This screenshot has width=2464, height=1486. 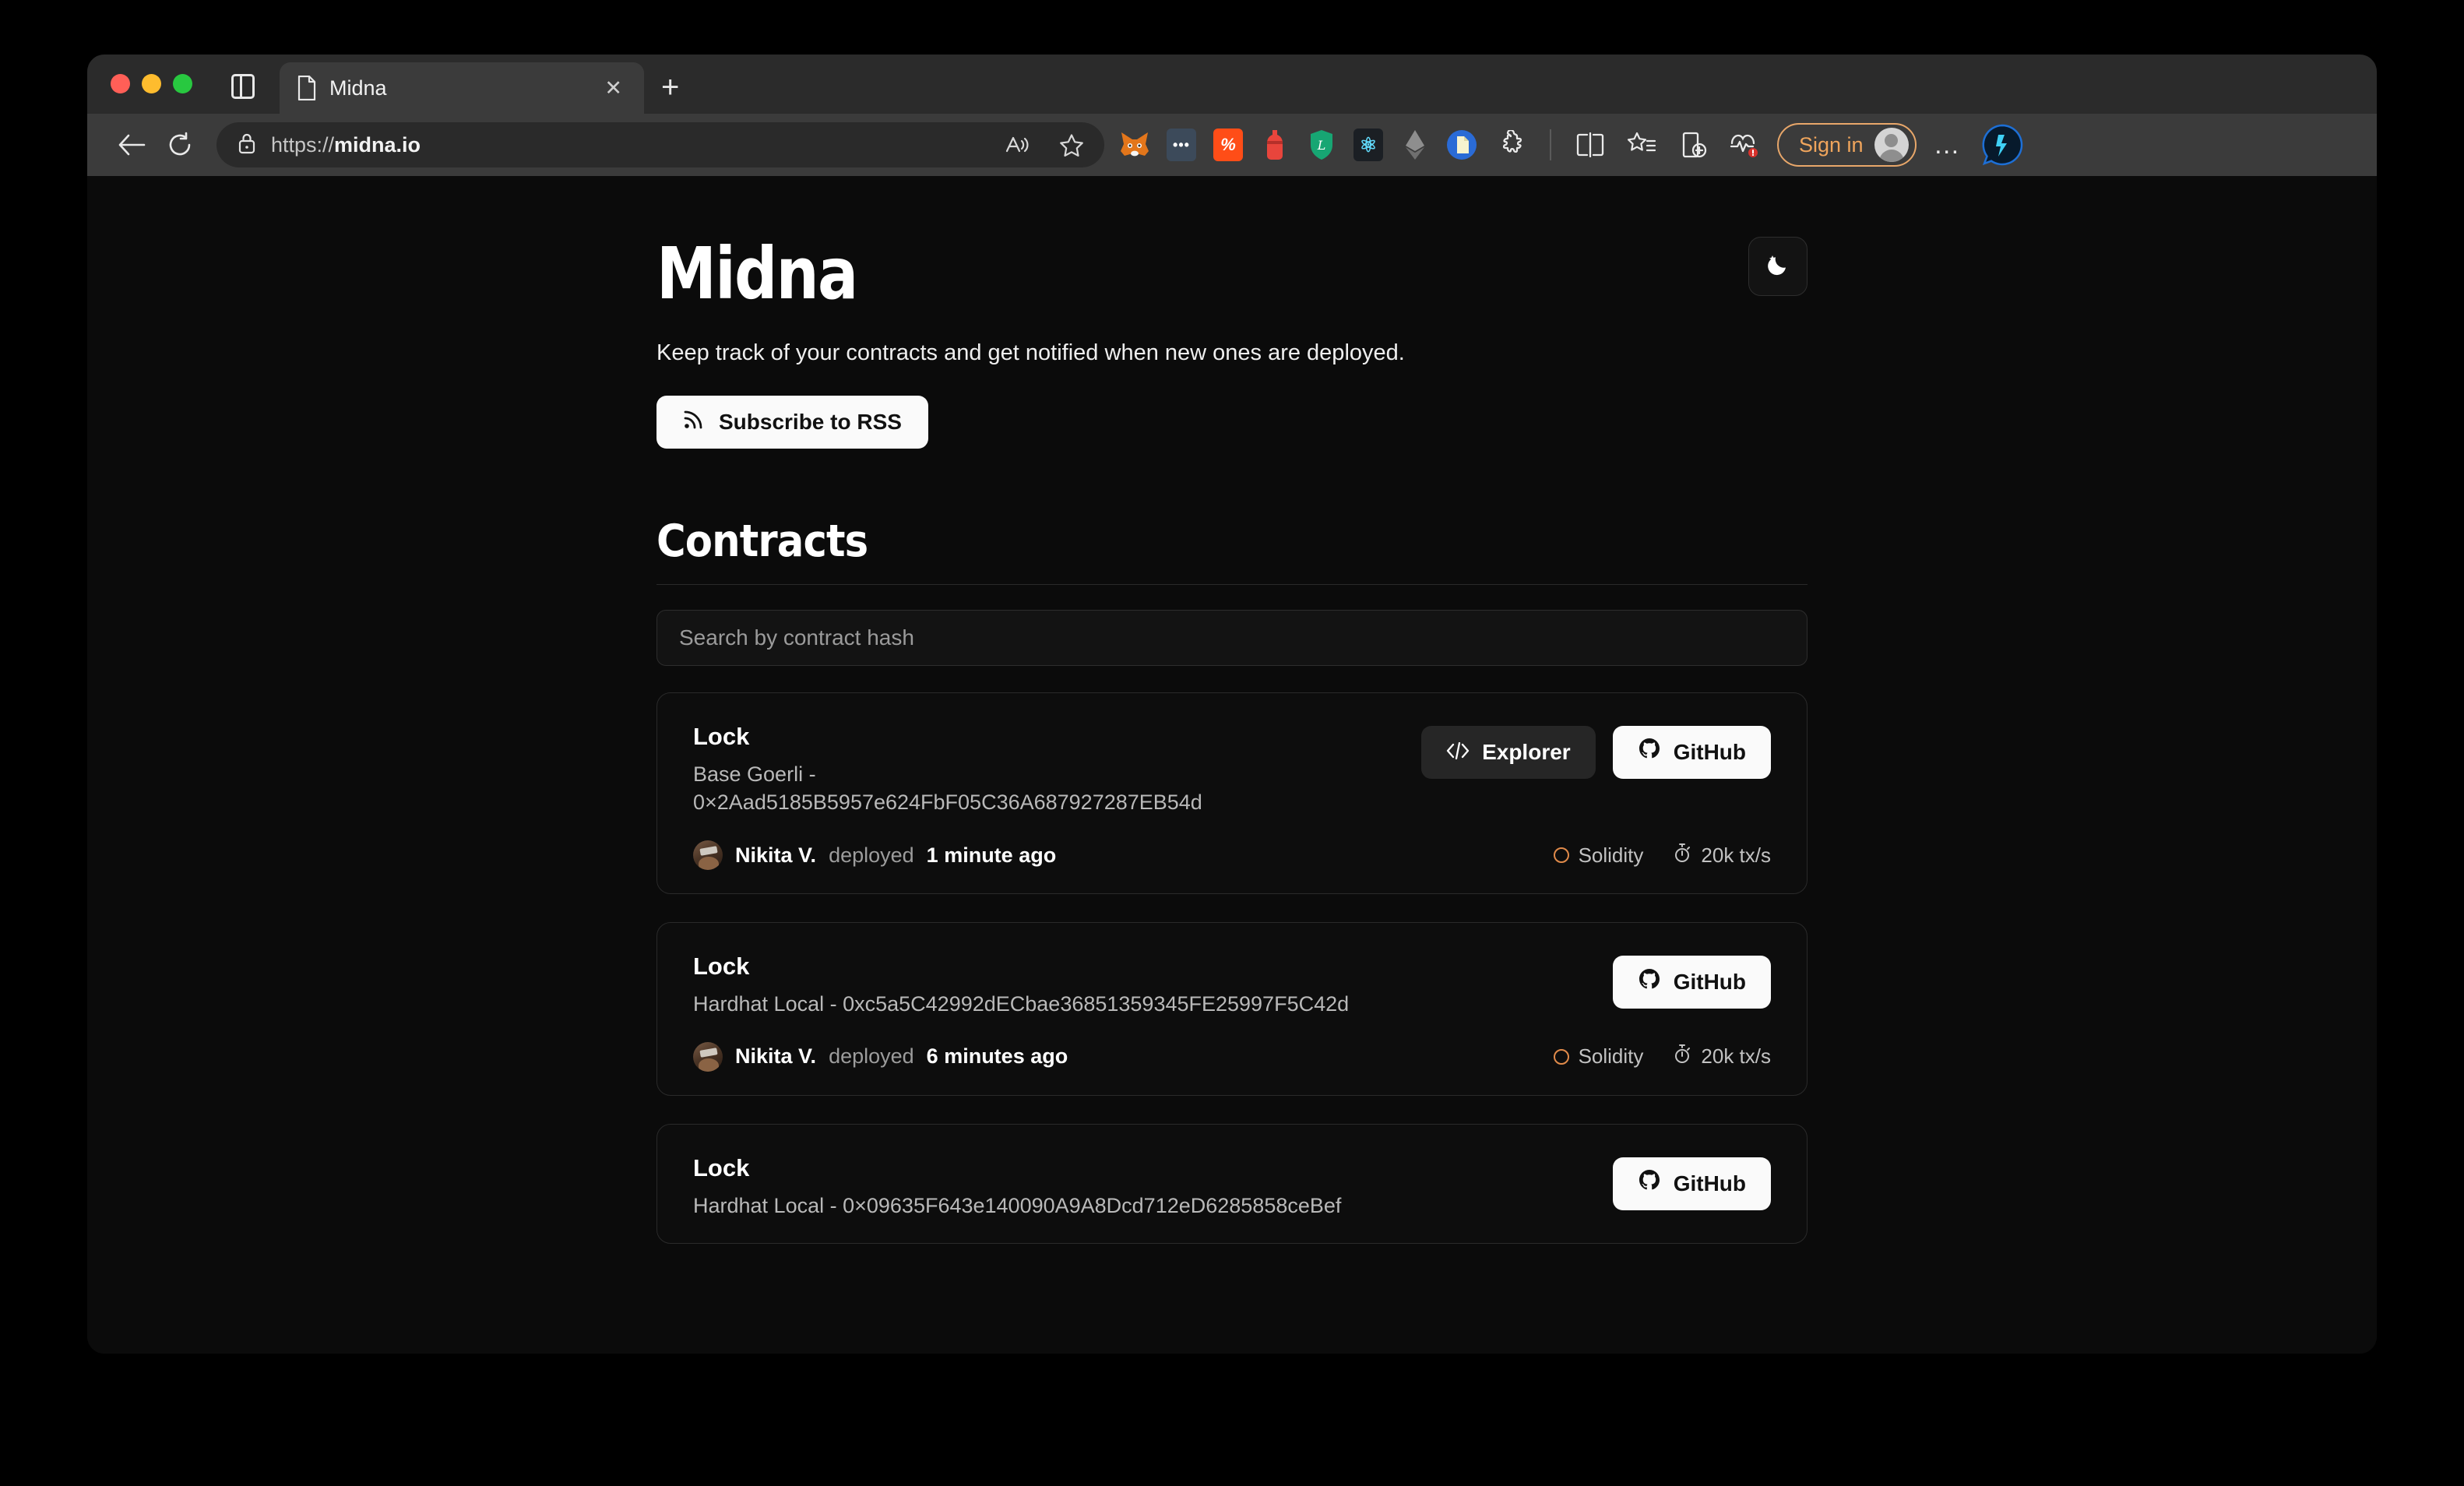 I want to click on collections-icon, so click(x=1693, y=145).